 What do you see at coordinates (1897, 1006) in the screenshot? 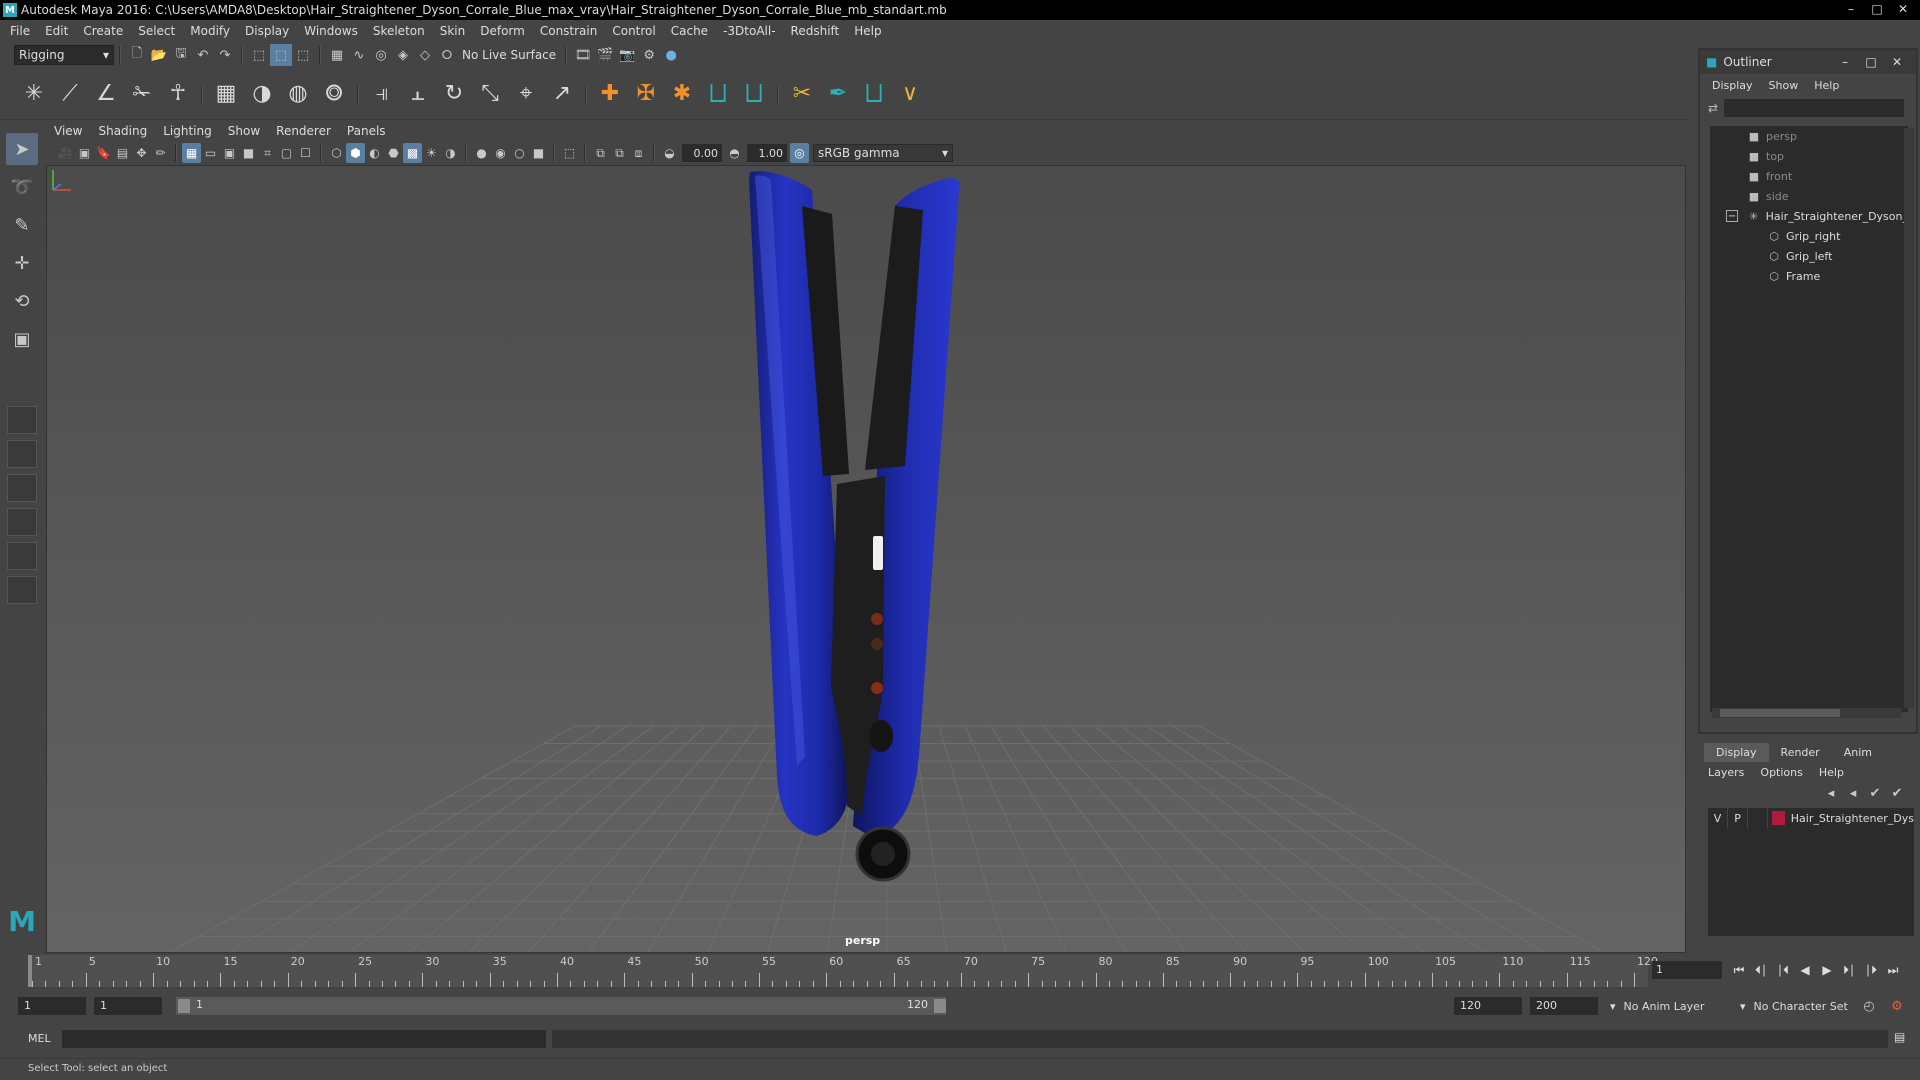
I see `animation-preferences-icon: ⚙` at bounding box center [1897, 1006].